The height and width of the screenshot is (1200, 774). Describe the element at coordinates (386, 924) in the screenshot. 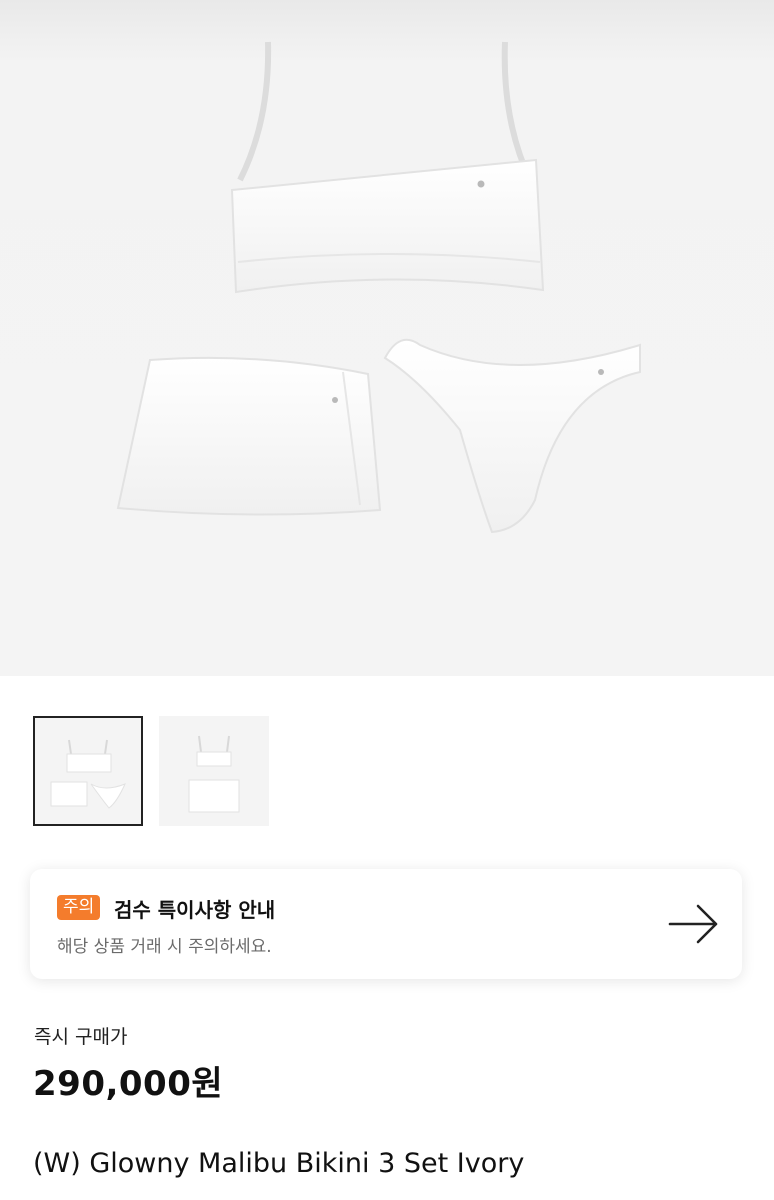

I see `inspection-notice-card: 주의 검수 특이사항 안내 해당 상품 거래 시 주의하세요.` at that location.